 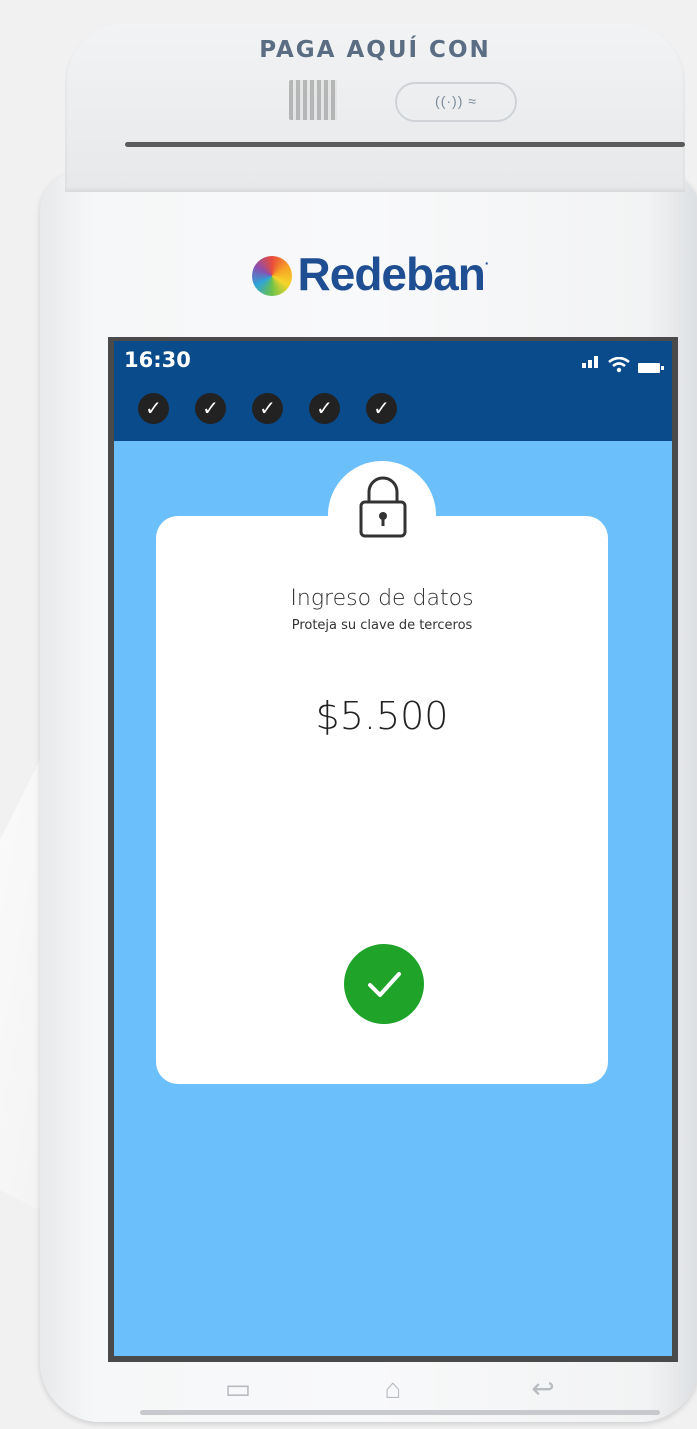 What do you see at coordinates (543, 1389) in the screenshot?
I see `back-key: ↩` at bounding box center [543, 1389].